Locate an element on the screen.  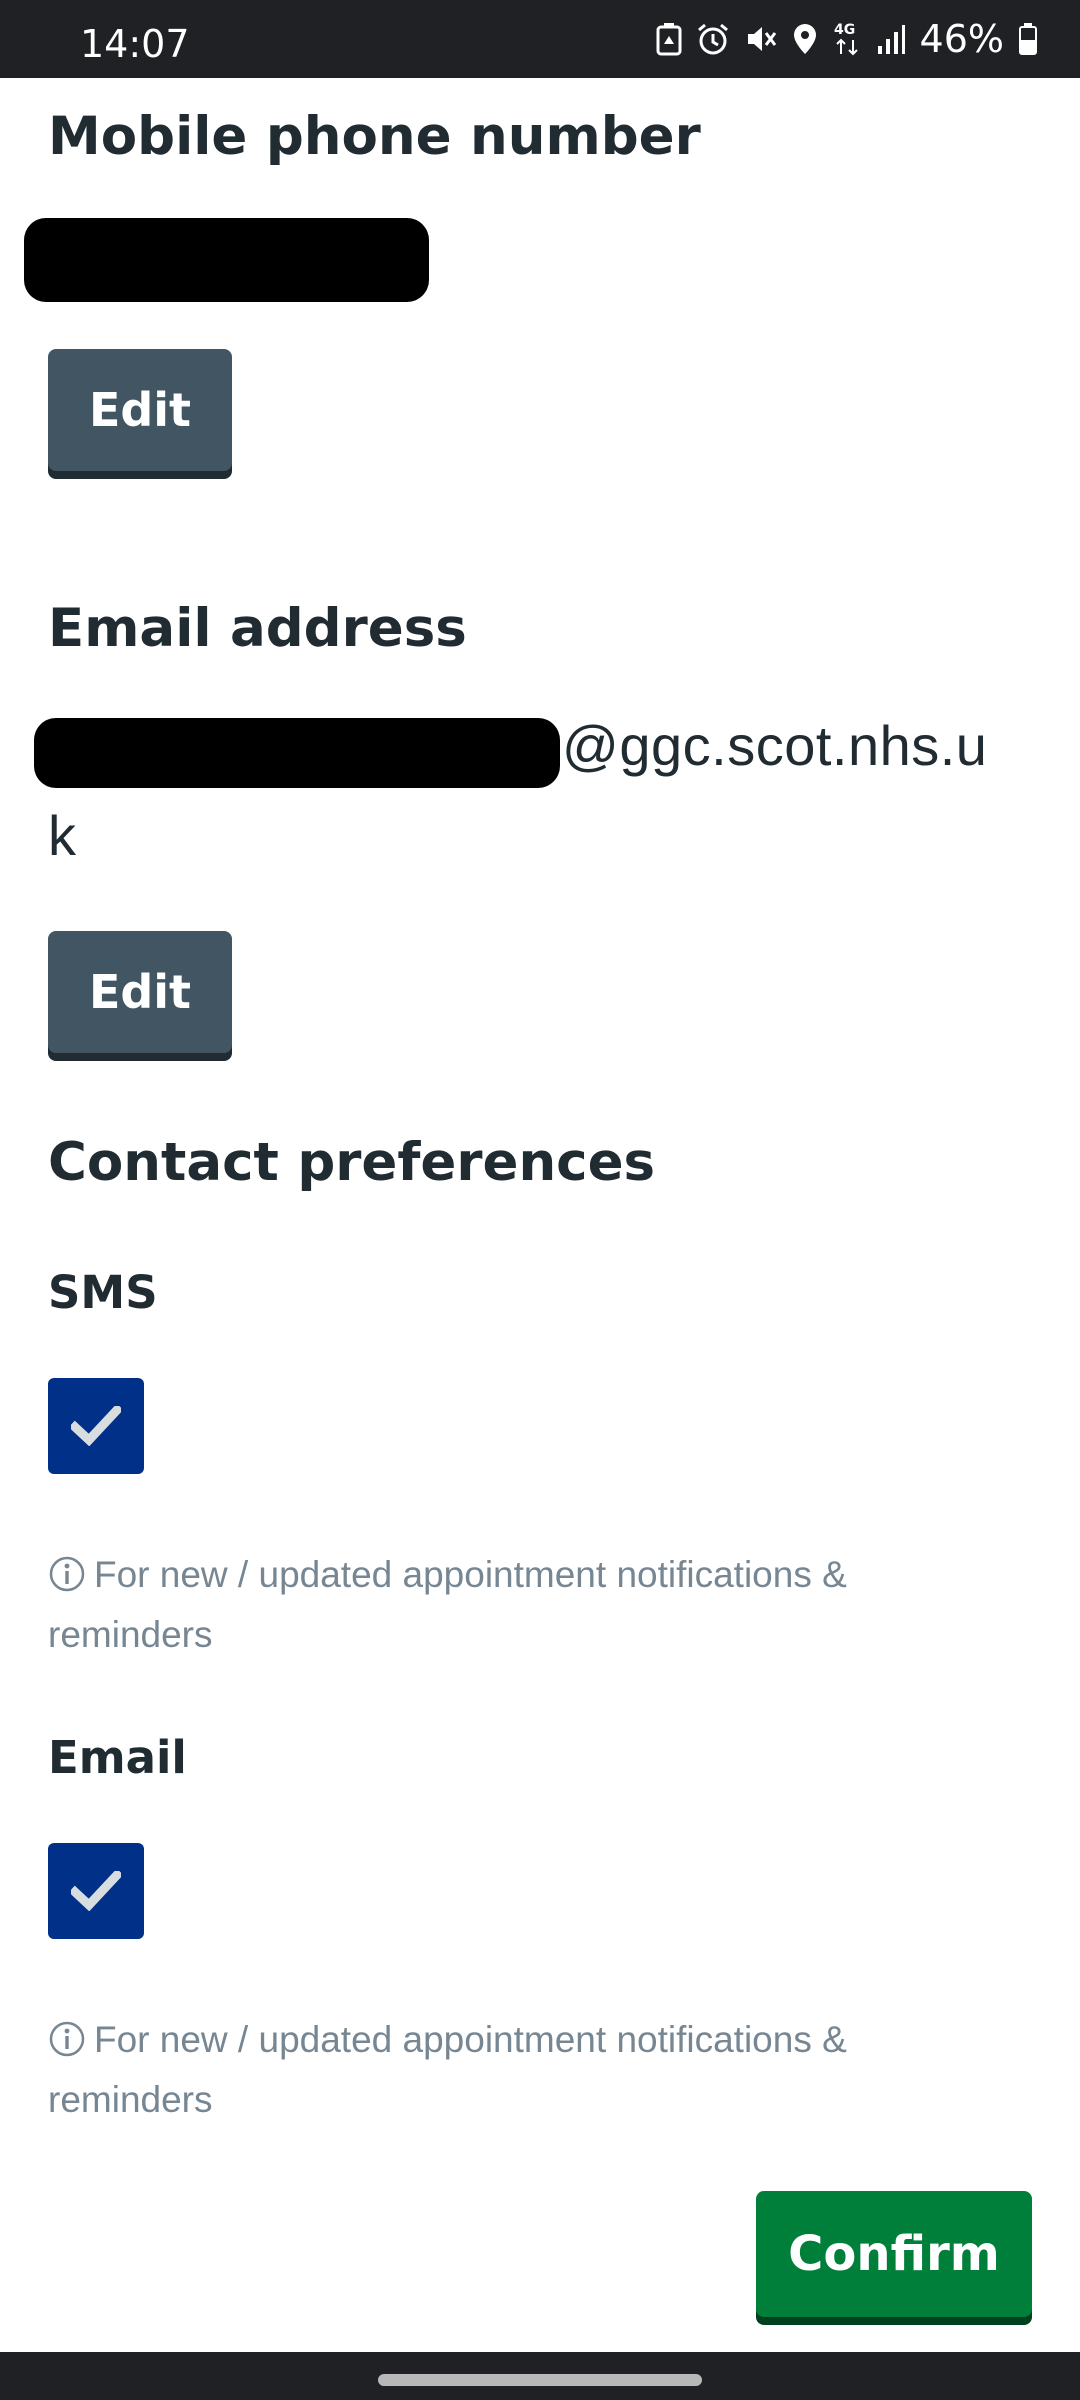
alarm-icon is located at coordinates (712, 39).